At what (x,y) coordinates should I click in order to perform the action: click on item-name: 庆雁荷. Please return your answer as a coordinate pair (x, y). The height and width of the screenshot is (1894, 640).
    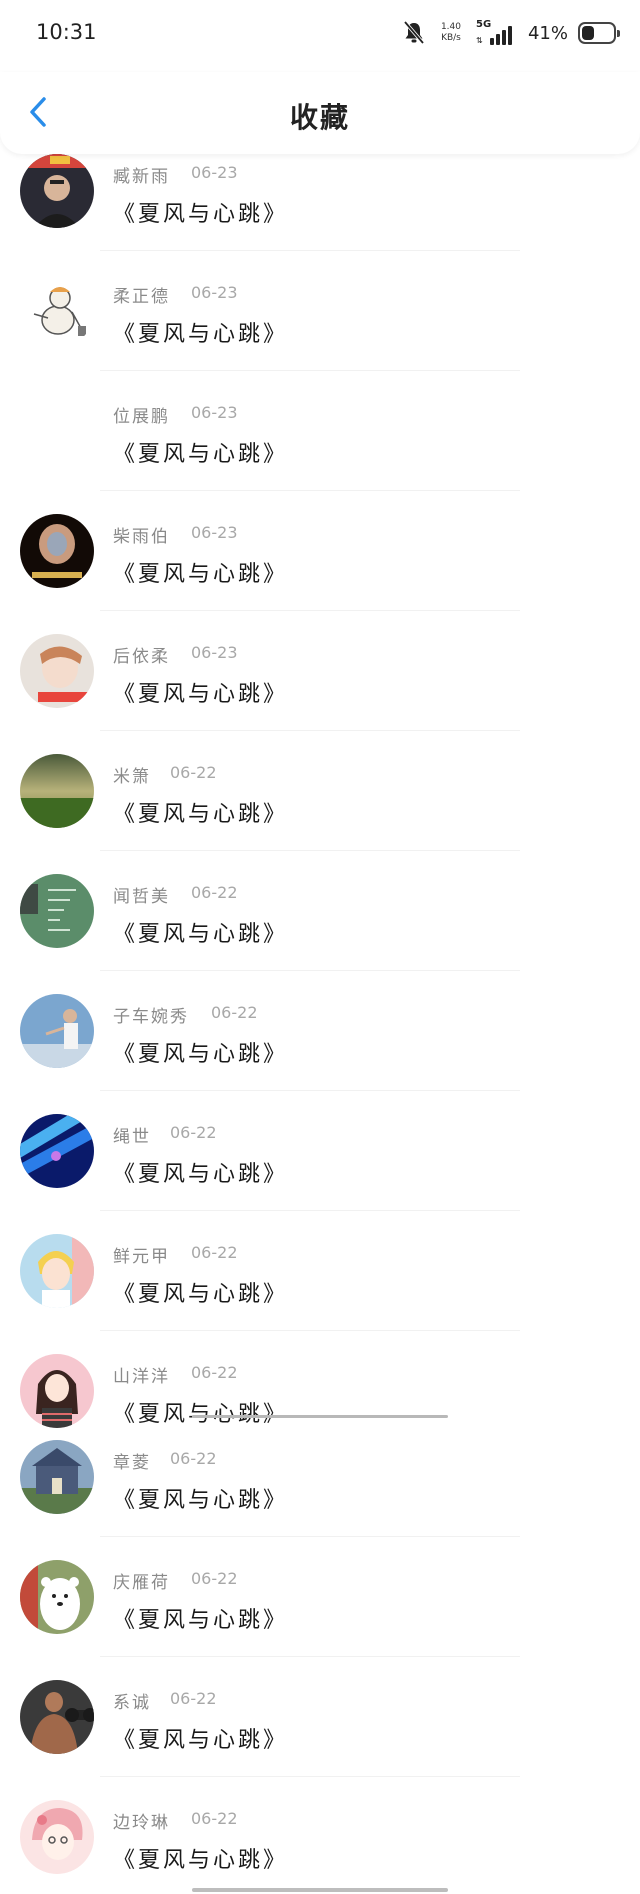
    Looking at the image, I should click on (141, 1583).